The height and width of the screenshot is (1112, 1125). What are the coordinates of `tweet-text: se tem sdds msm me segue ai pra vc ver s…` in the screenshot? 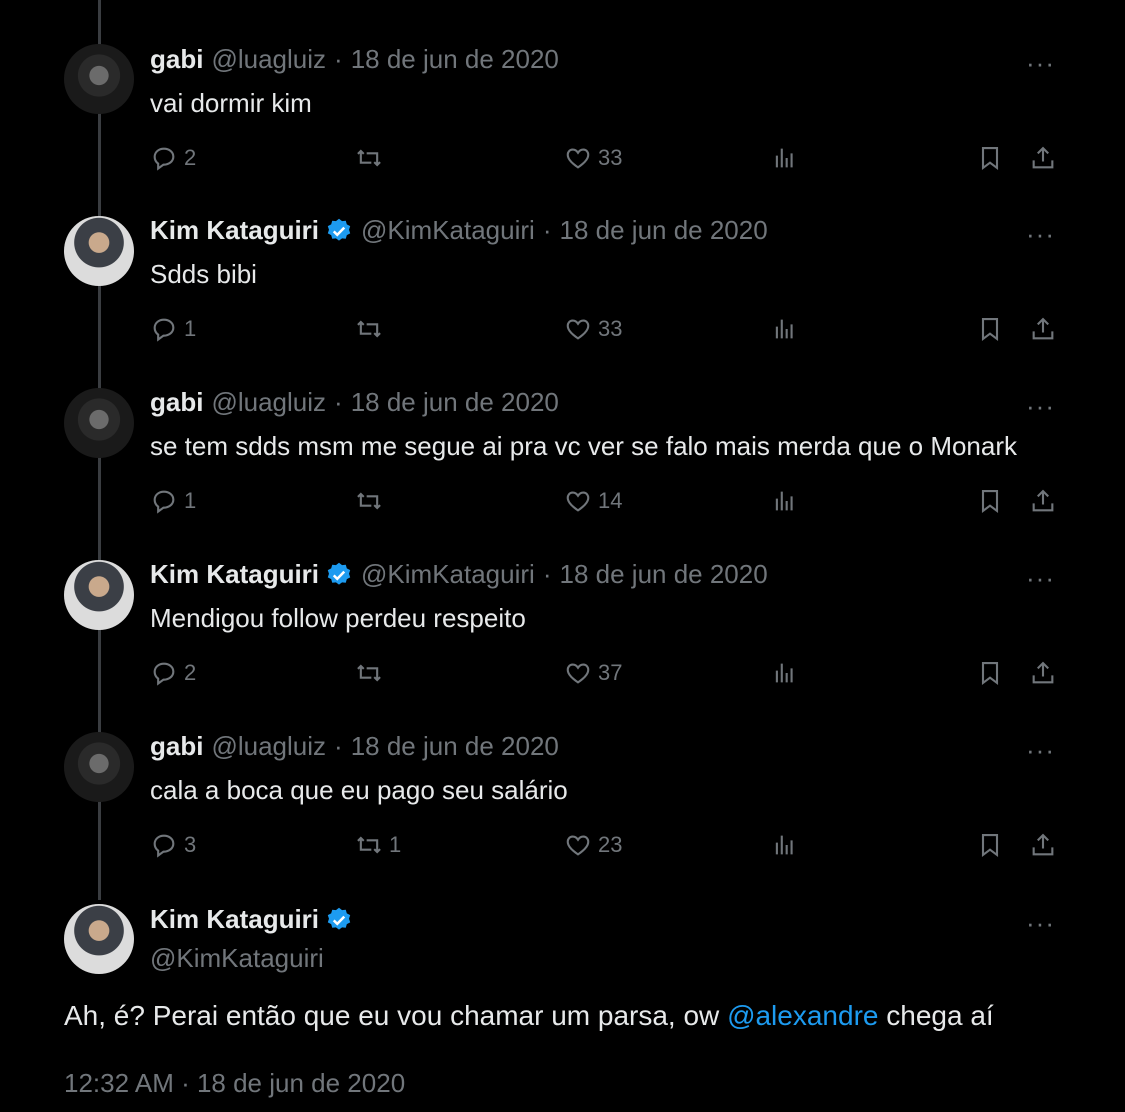 It's located at (584, 446).